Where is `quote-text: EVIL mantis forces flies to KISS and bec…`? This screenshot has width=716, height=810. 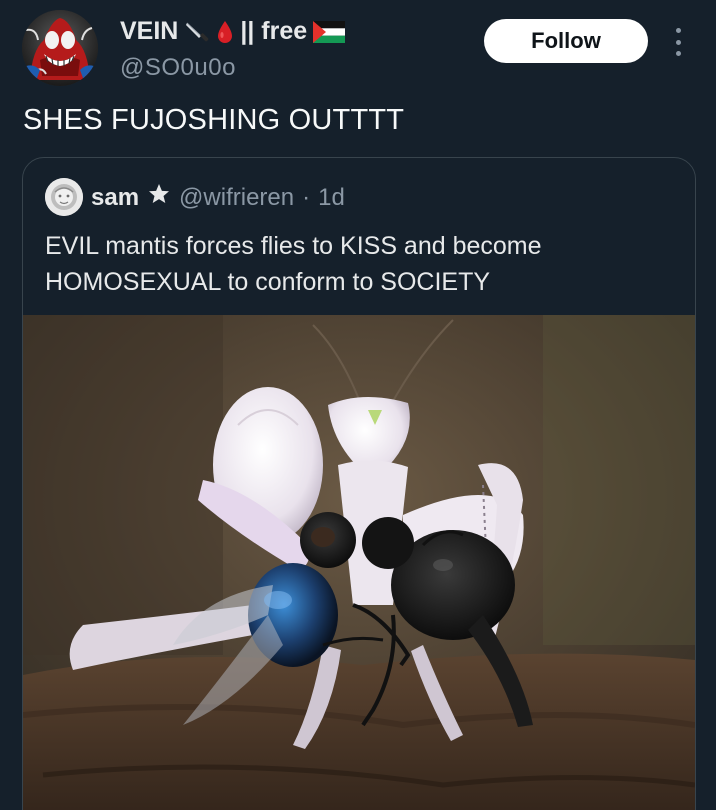
quote-text: EVIL mantis forces flies to KISS and bec… is located at coordinates (293, 264).